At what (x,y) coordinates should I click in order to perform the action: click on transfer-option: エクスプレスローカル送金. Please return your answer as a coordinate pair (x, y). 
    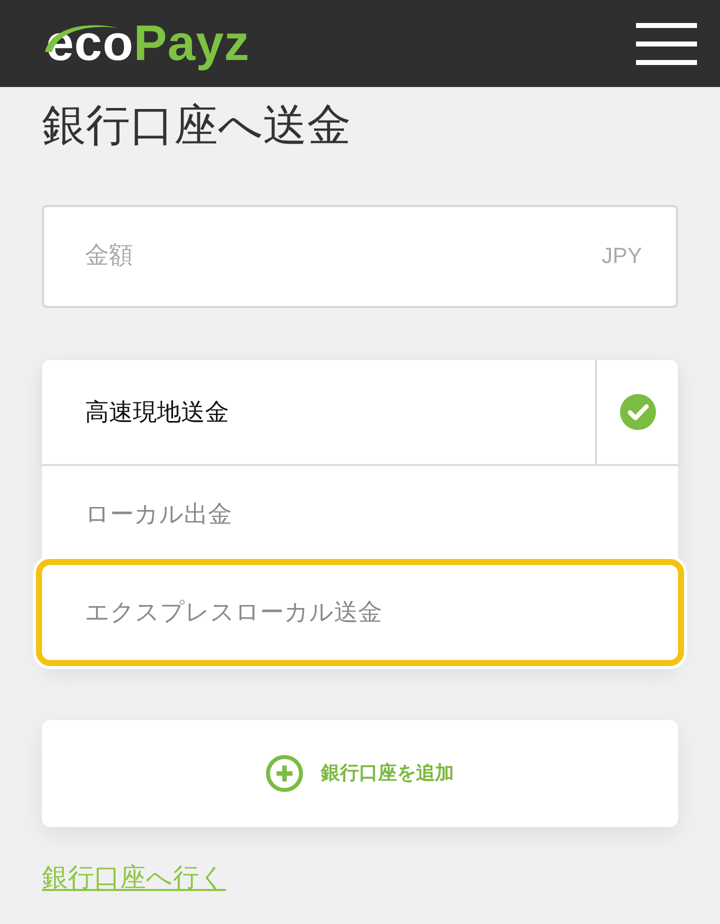
    Looking at the image, I should click on (360, 612).